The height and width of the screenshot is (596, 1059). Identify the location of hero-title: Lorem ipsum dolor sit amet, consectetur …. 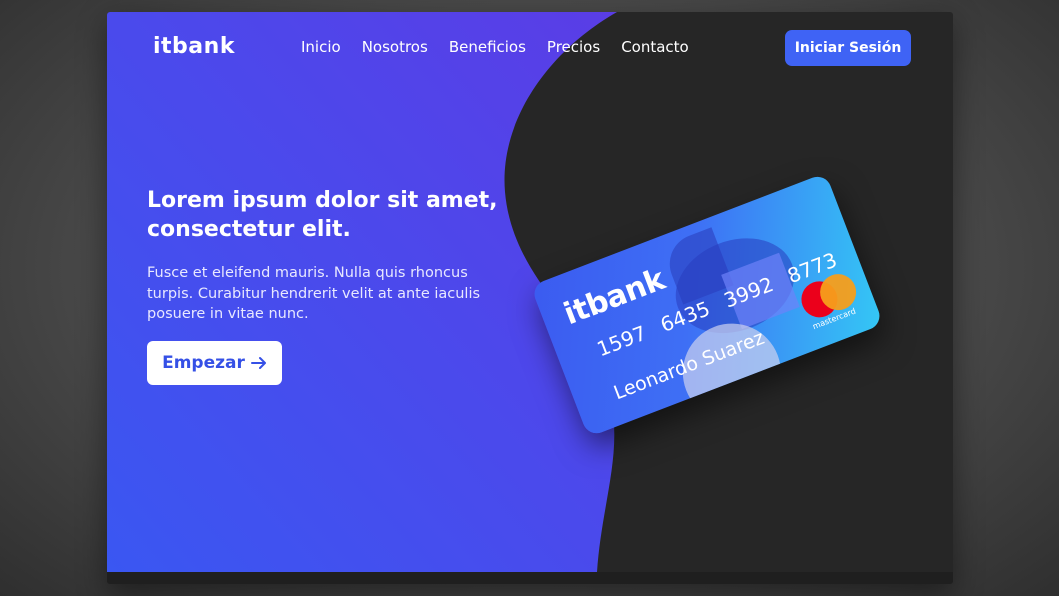
(322, 215).